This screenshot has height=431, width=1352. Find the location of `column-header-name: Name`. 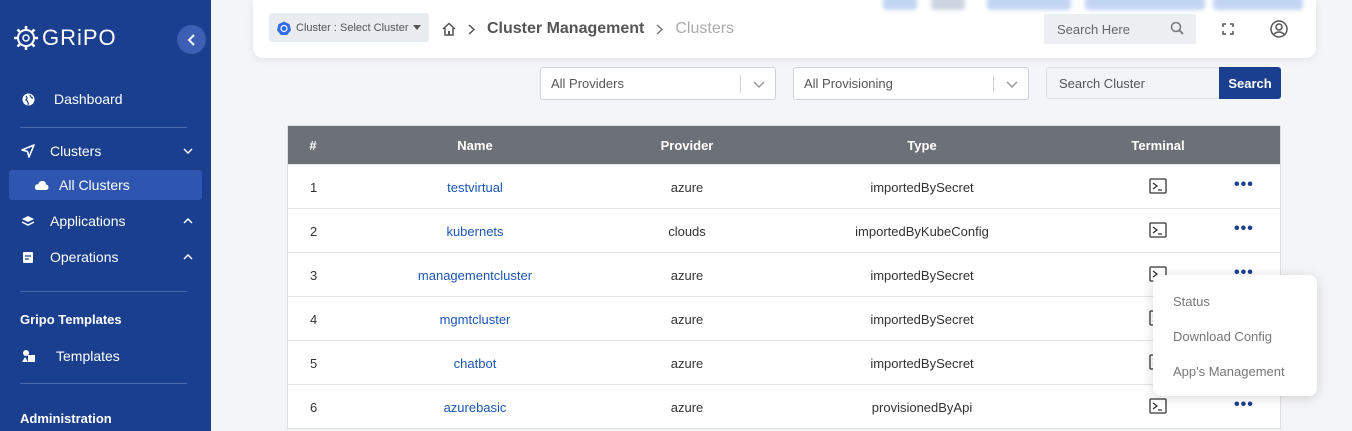

column-header-name: Name is located at coordinates (475, 145).